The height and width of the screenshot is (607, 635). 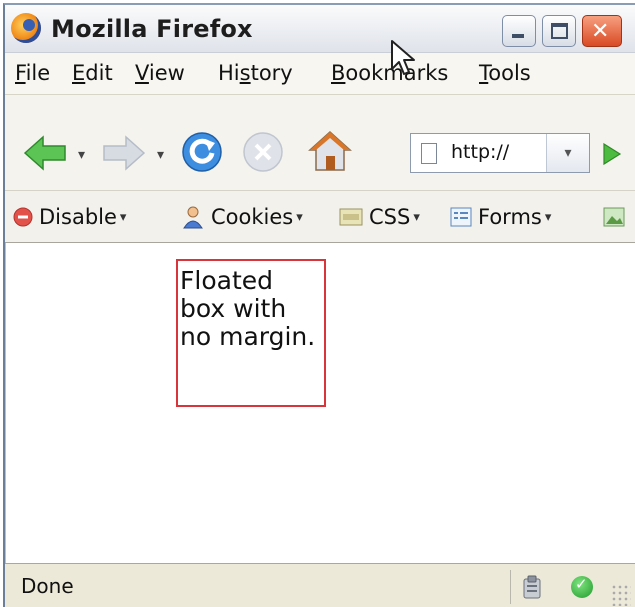 I want to click on minimize-button, so click(x=519, y=31).